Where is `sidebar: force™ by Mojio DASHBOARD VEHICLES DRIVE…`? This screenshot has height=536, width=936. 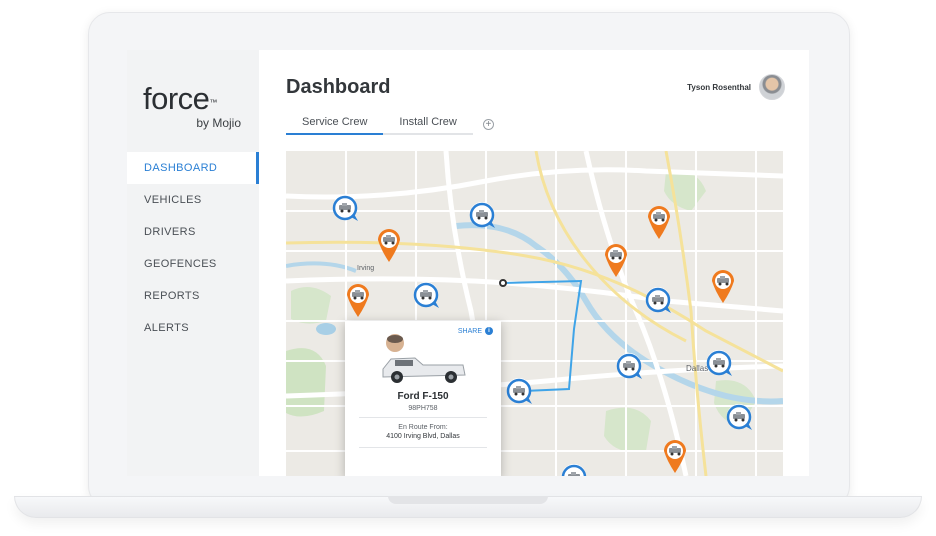 sidebar: force™ by Mojio DASHBOARD VEHICLES DRIVE… is located at coordinates (193, 263).